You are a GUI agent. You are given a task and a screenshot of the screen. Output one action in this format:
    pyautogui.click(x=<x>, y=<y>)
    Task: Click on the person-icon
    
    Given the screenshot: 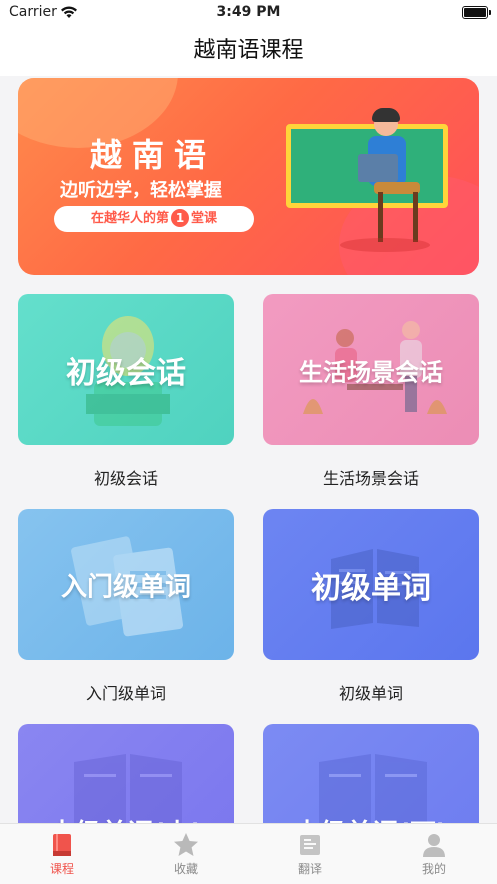 What is the action you would take?
    pyautogui.click(x=434, y=845)
    